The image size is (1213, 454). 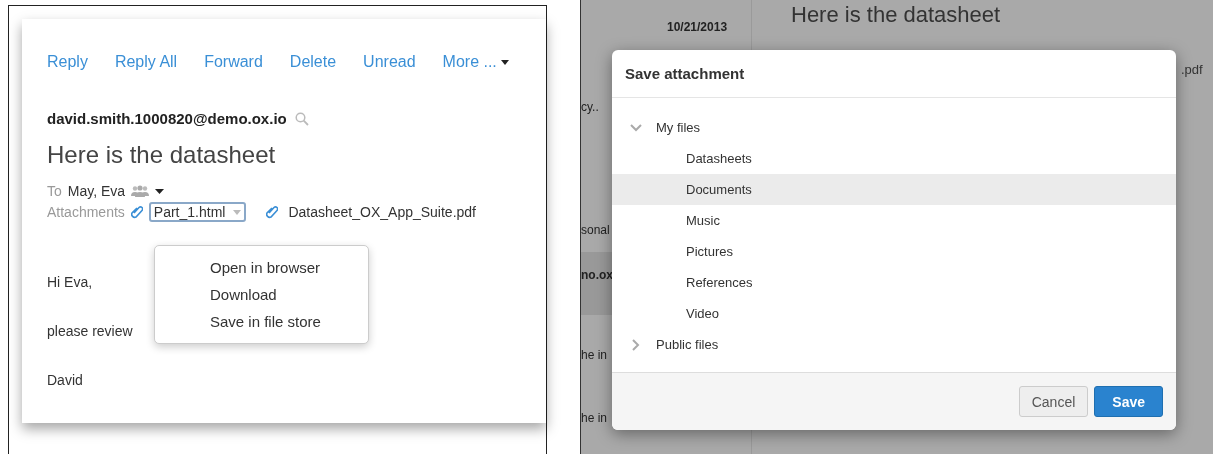 I want to click on folder-item: My files, so click(x=894, y=127).